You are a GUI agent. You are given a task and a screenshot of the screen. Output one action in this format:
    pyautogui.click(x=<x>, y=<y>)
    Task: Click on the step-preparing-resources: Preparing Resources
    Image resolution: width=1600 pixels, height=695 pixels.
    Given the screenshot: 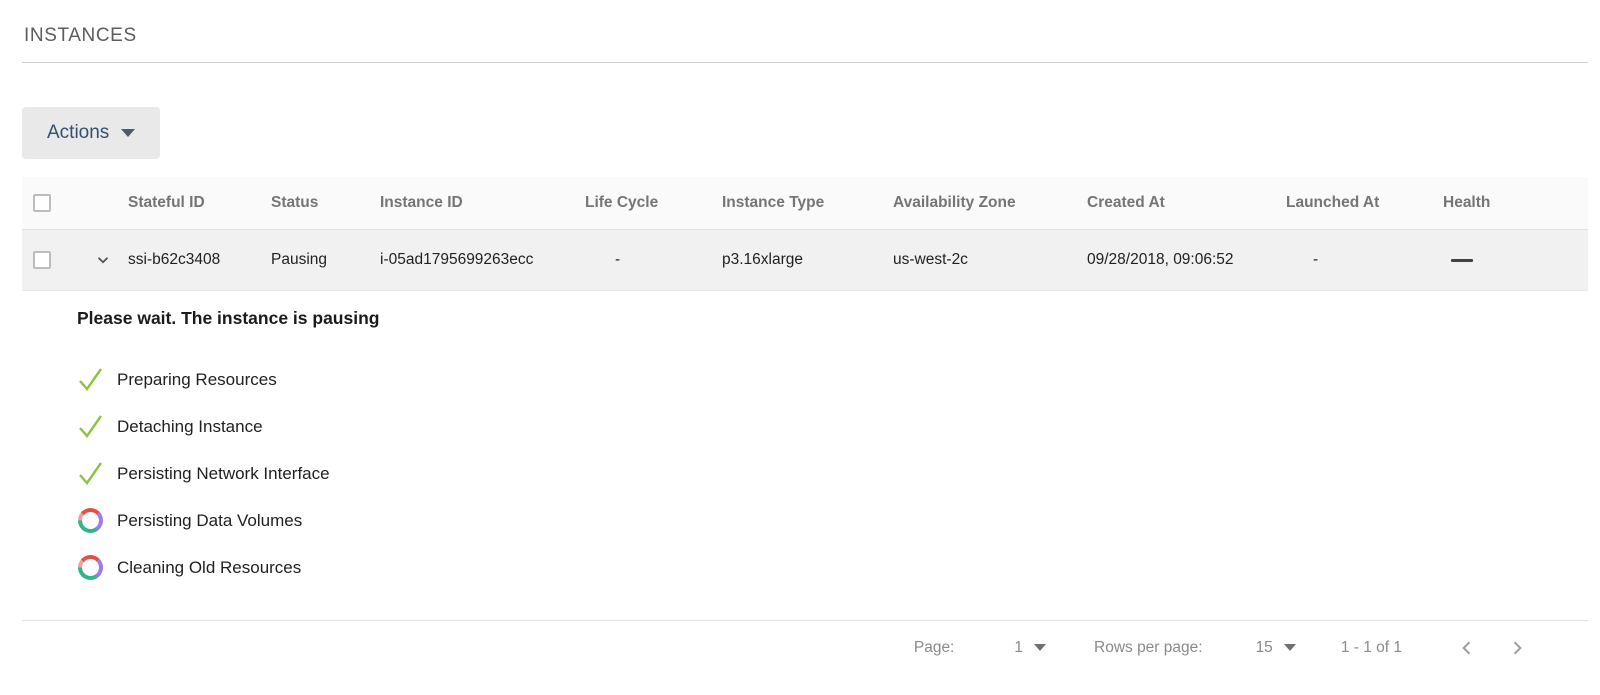 What is the action you would take?
    pyautogui.click(x=832, y=379)
    